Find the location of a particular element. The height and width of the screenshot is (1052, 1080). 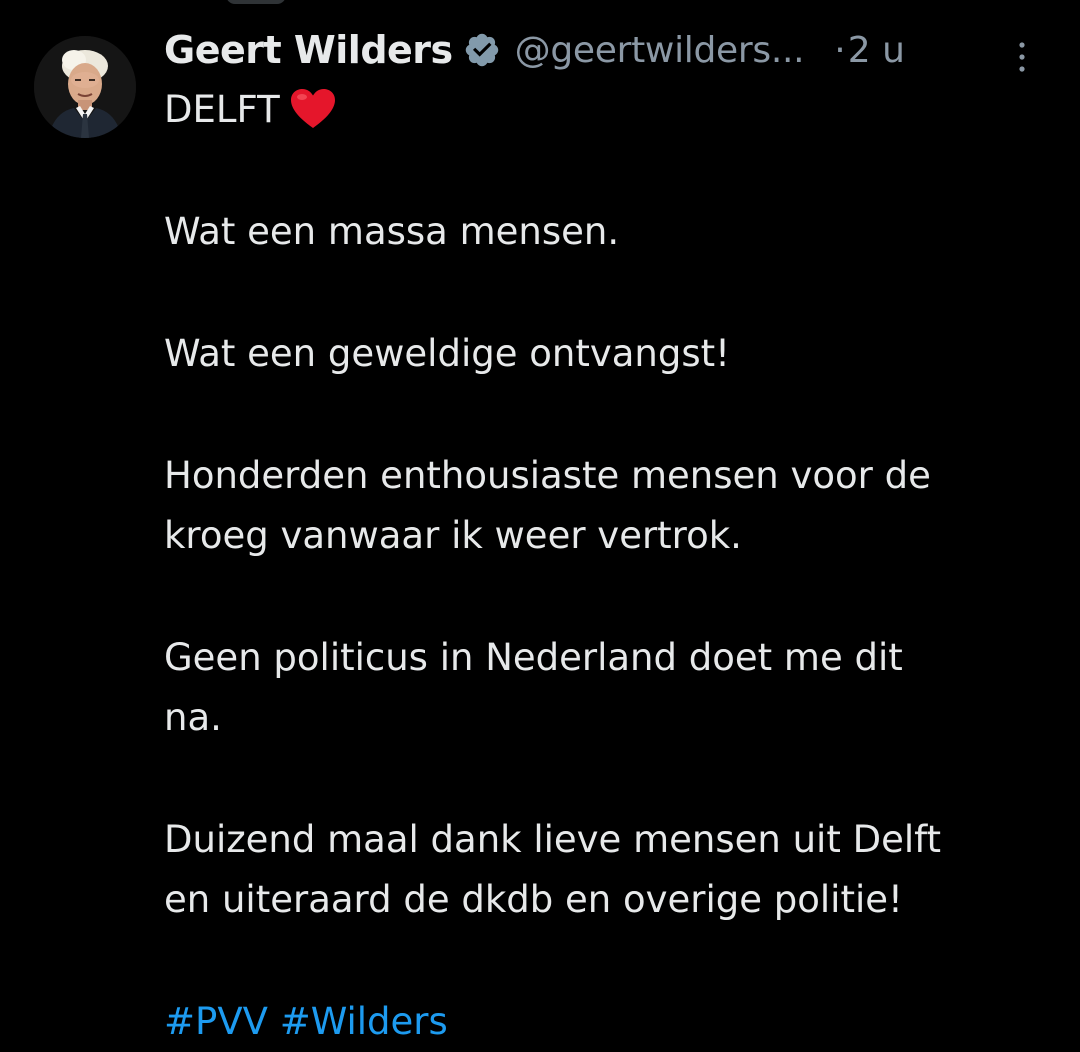

tweet-first-line: DELFT is located at coordinates (222, 109).